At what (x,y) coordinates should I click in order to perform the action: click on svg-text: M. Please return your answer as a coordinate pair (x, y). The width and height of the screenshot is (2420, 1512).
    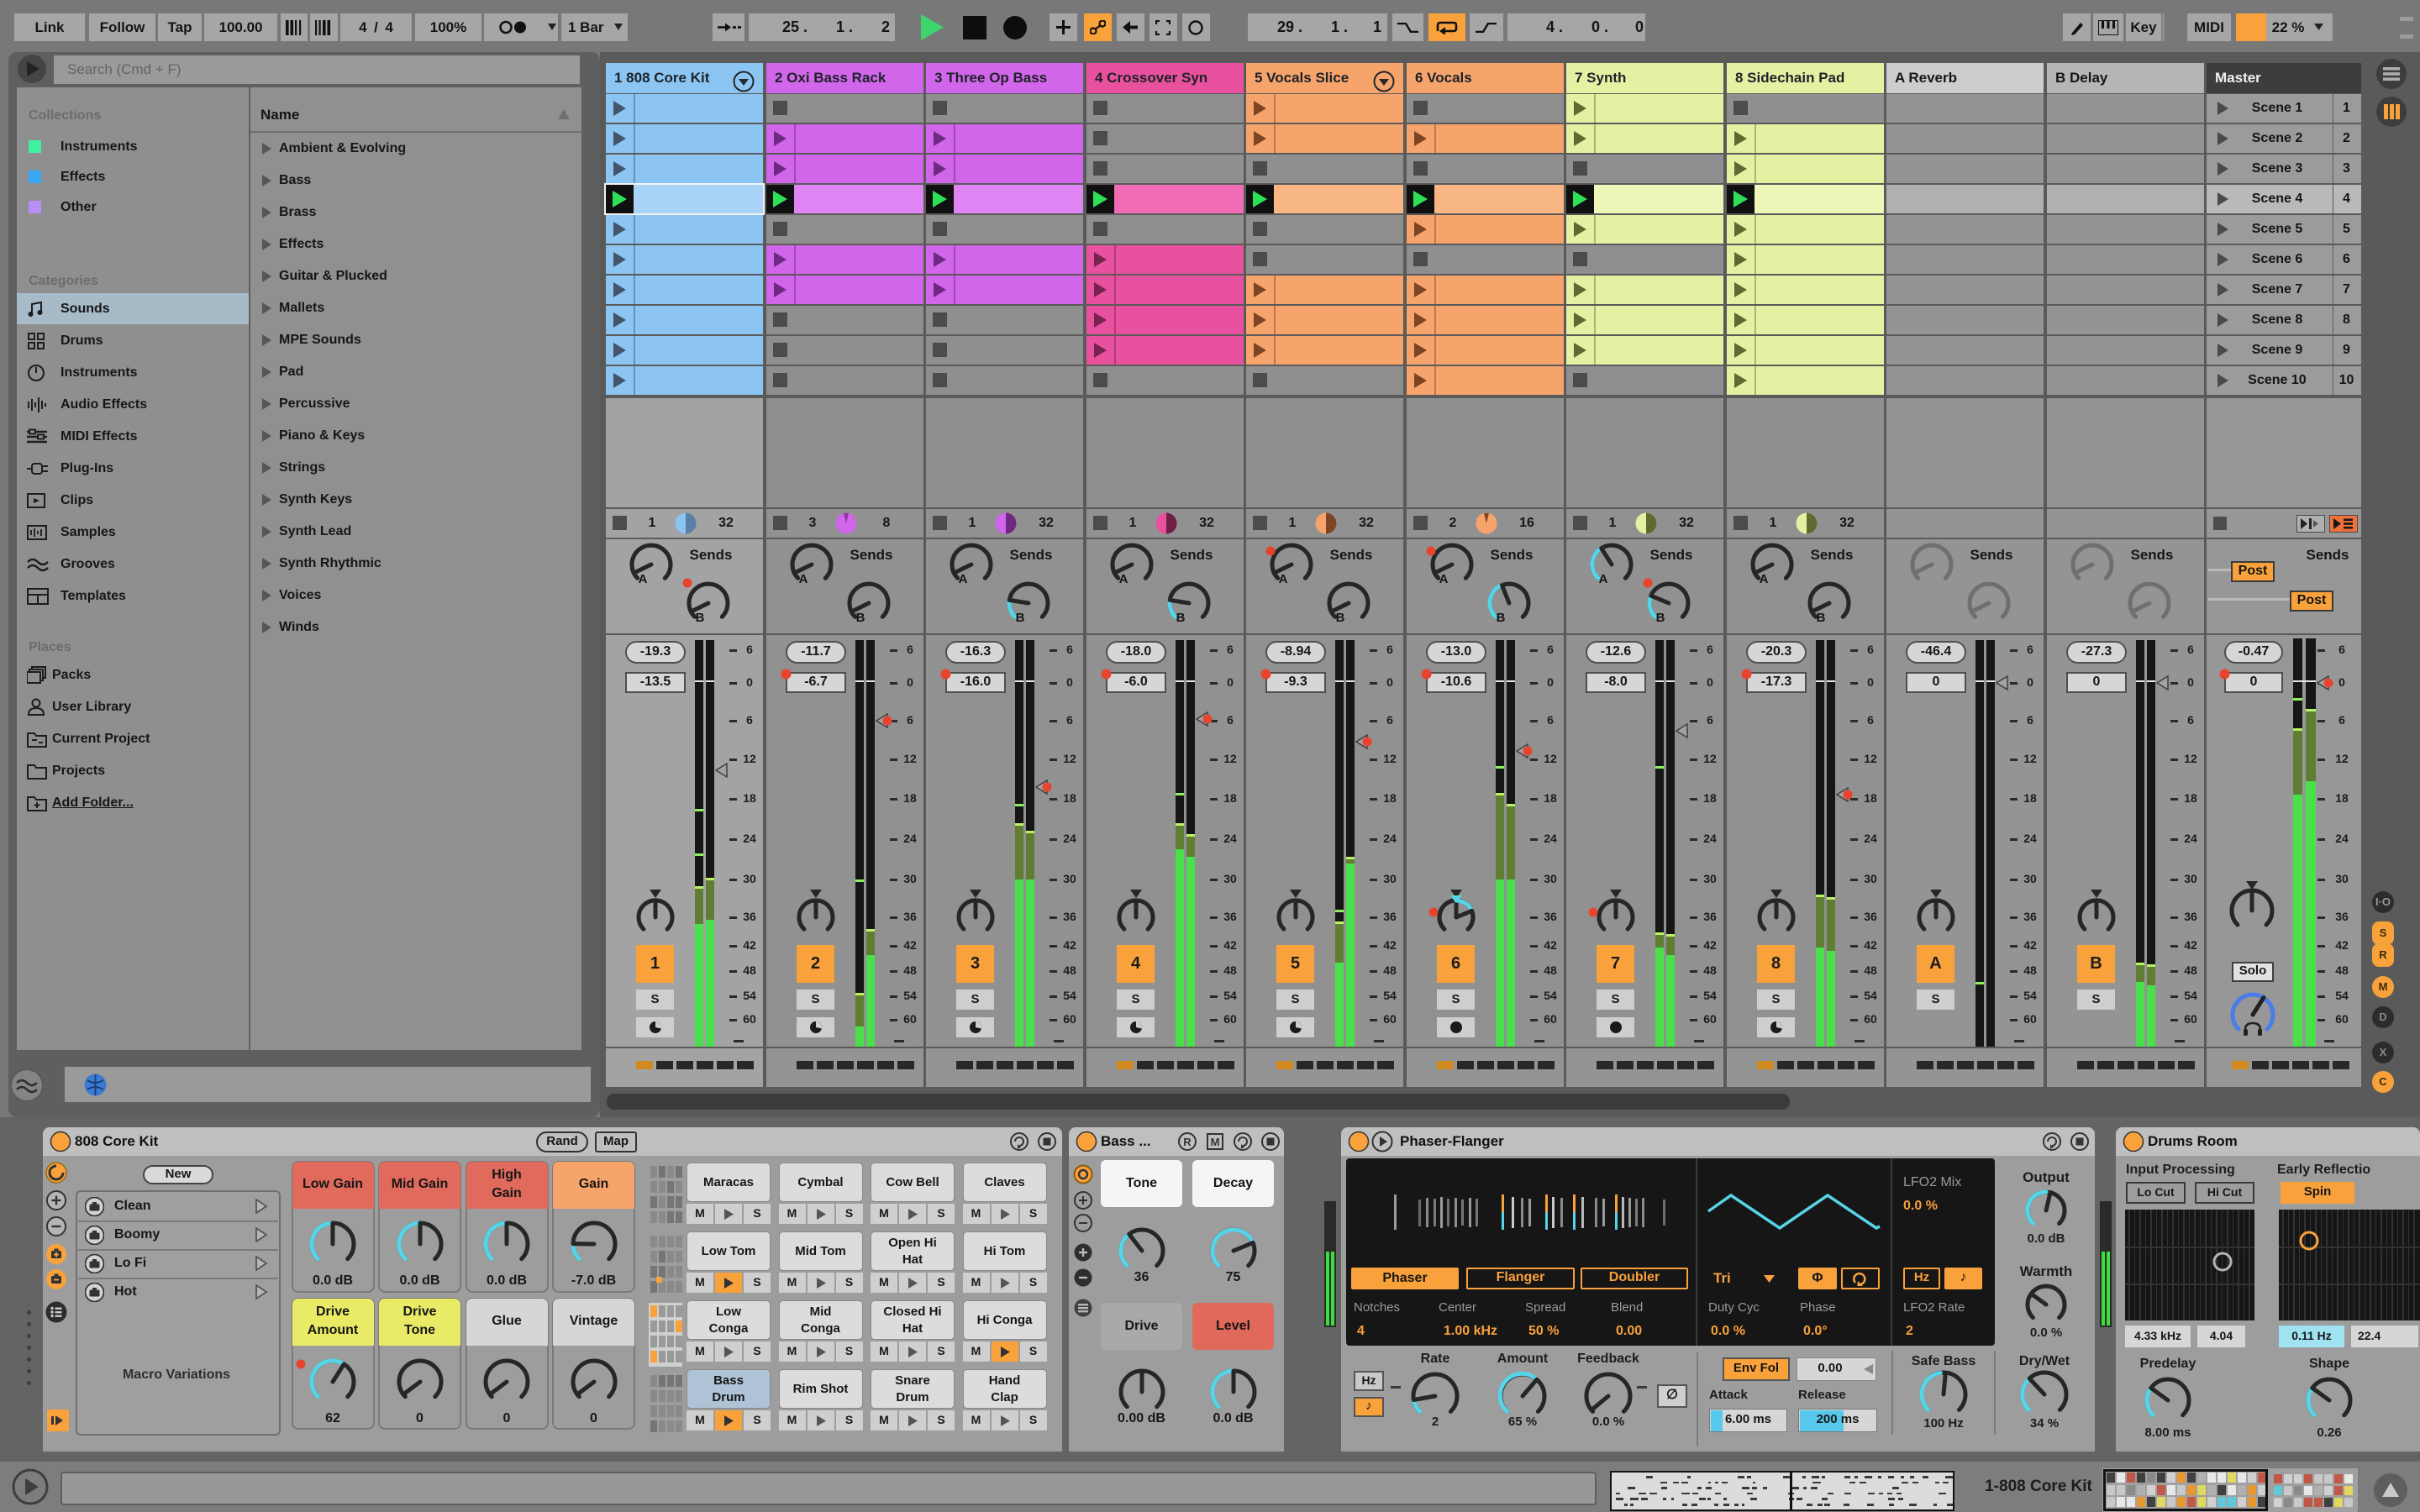
    Looking at the image, I should click on (1215, 1142).